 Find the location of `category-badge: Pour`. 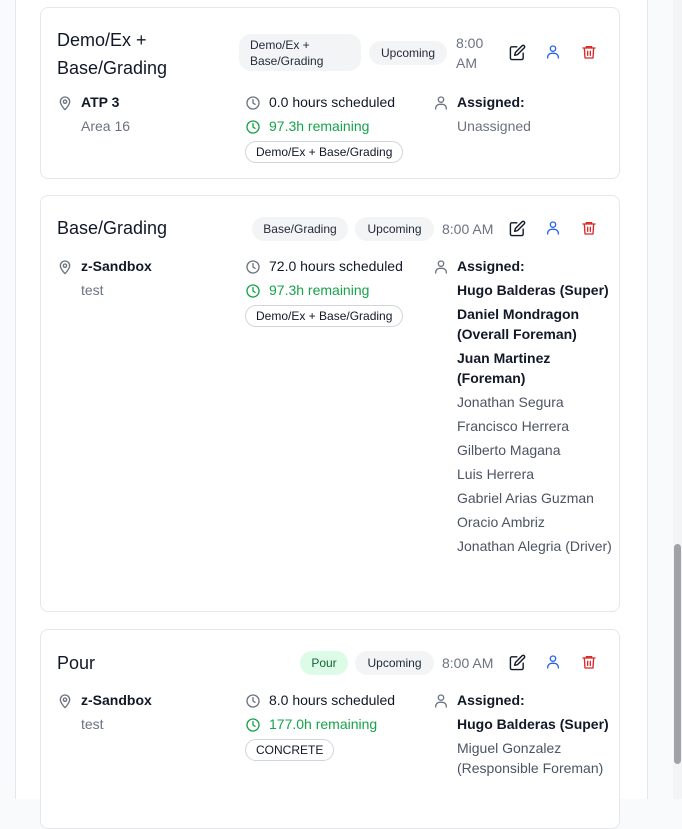

category-badge: Pour is located at coordinates (324, 663).